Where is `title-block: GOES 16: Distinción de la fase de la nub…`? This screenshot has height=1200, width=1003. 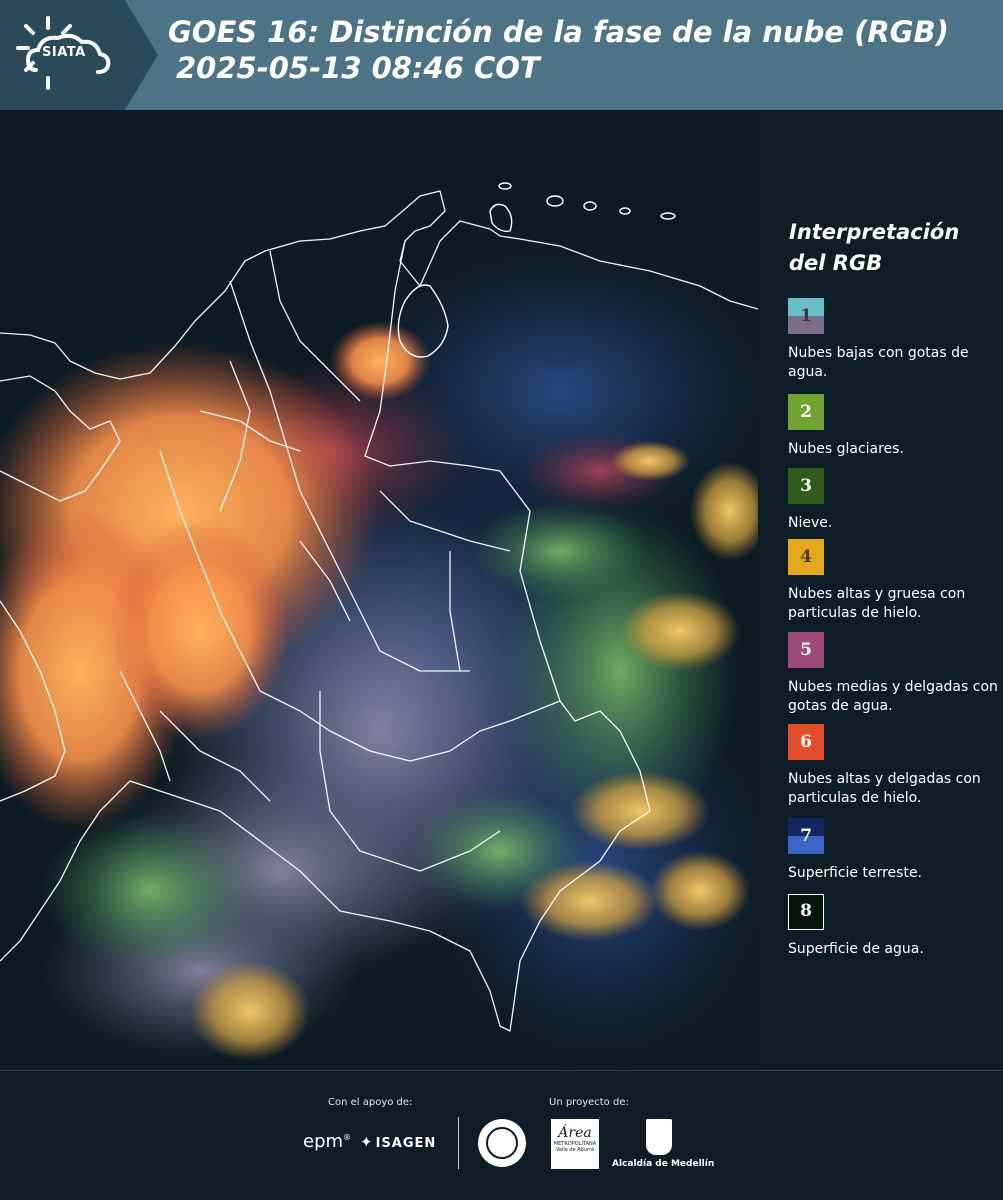 title-block: GOES 16: Distinción de la fase de la nub… is located at coordinates (583, 50).